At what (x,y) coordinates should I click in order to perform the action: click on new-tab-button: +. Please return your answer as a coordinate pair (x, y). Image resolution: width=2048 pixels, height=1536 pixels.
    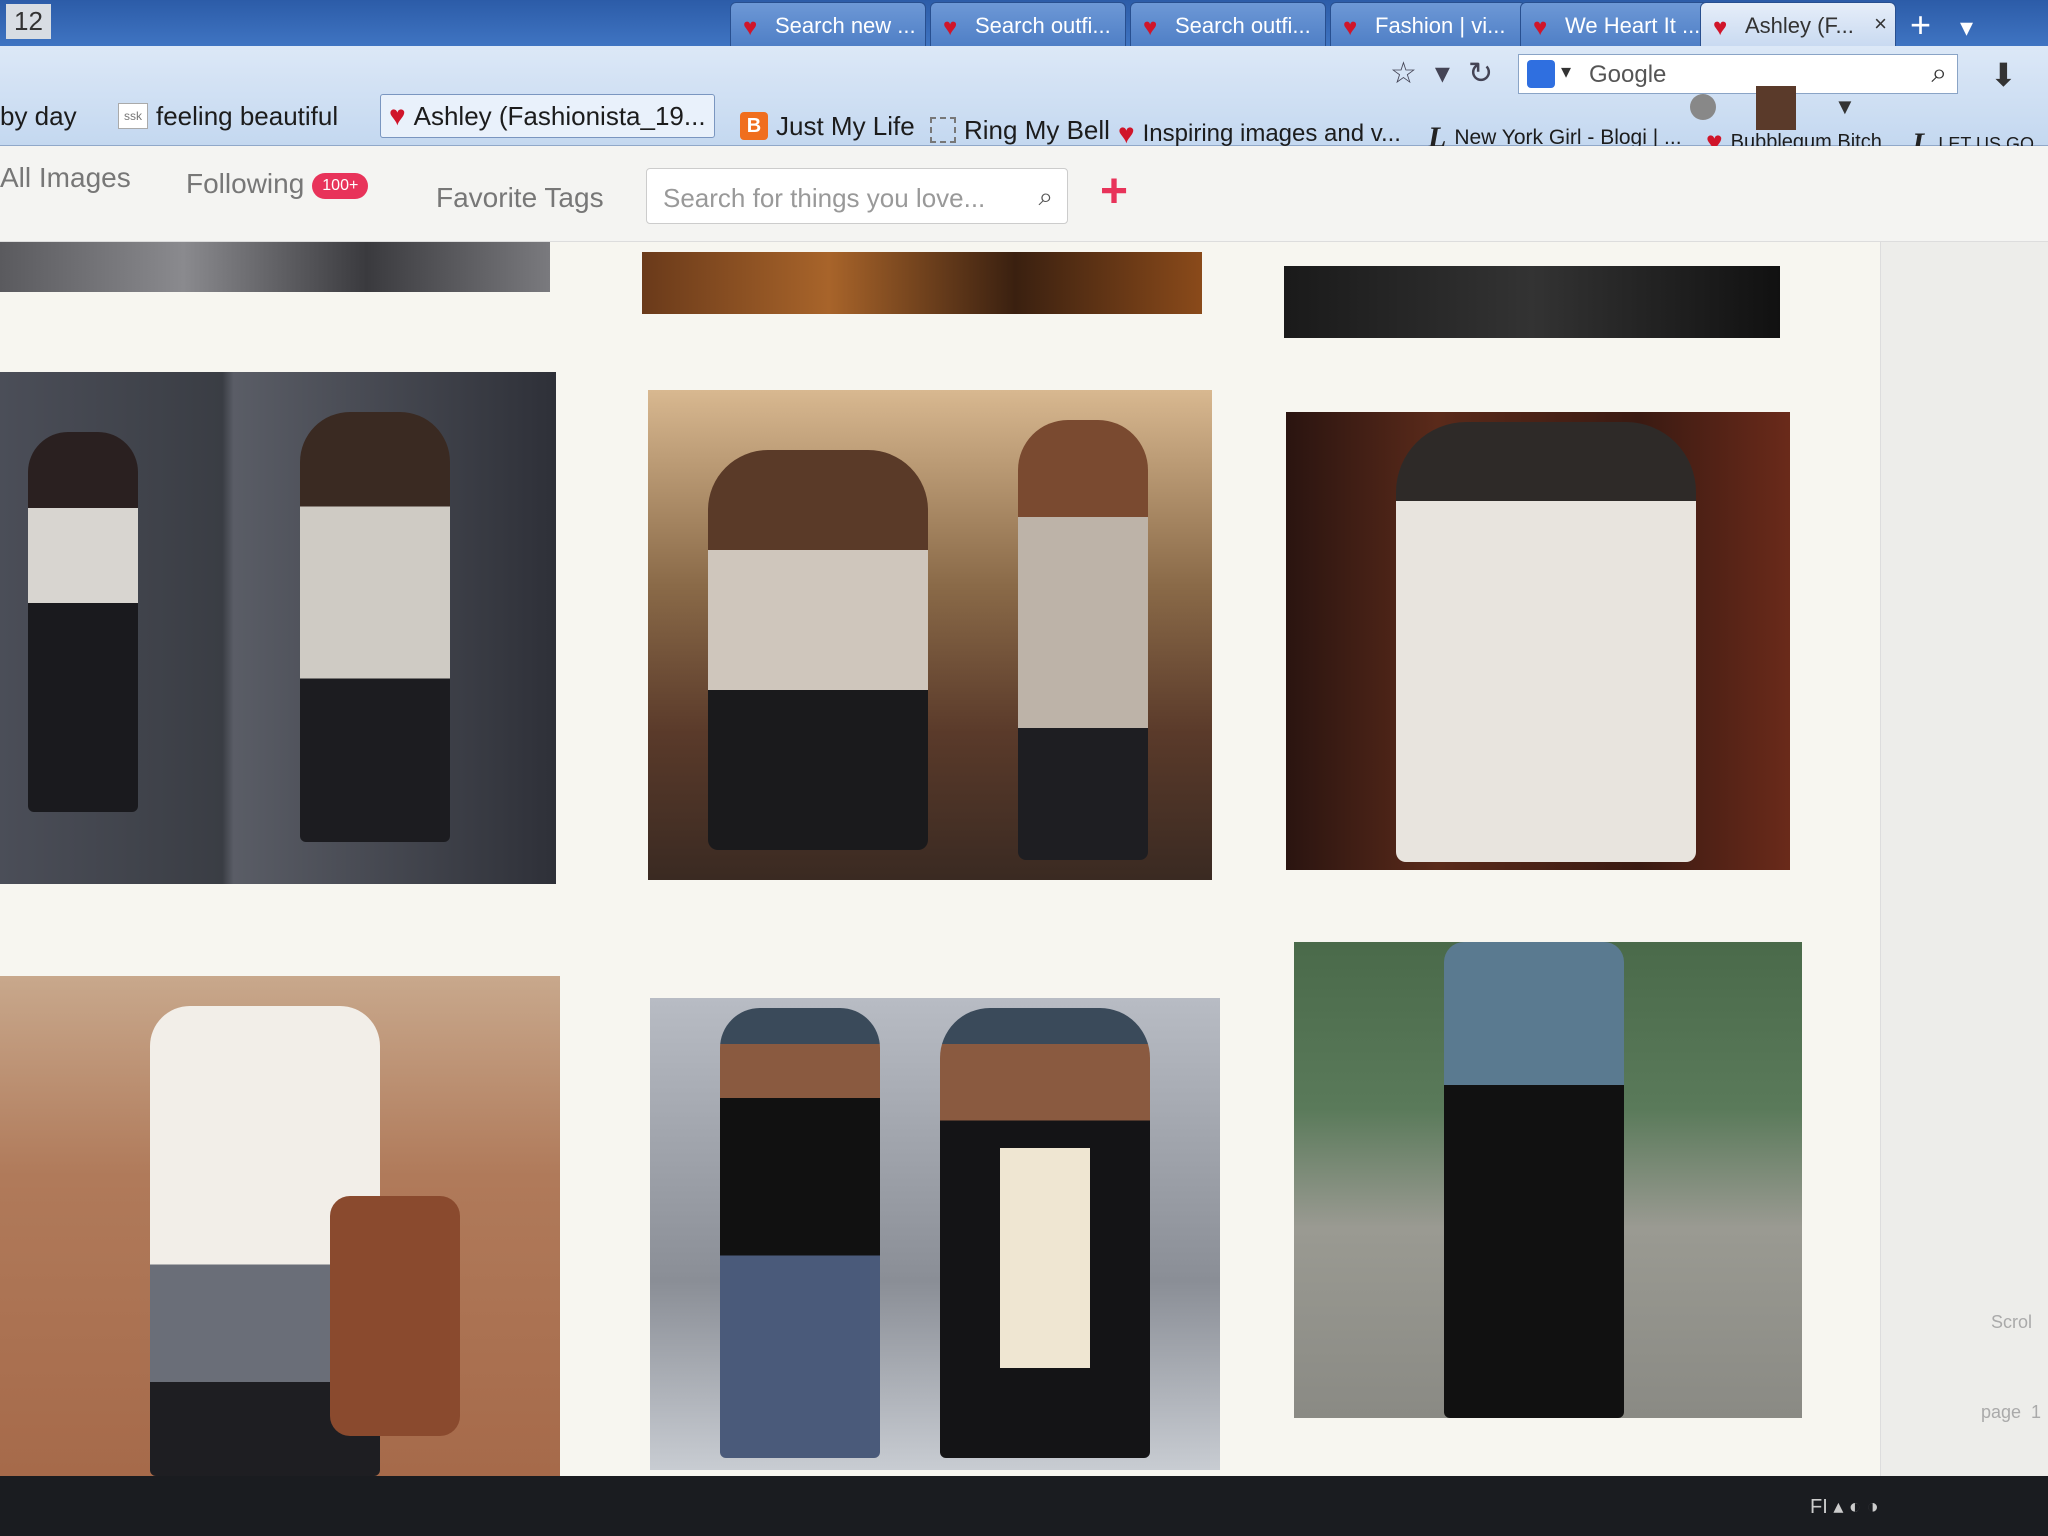
    Looking at the image, I should click on (1920, 25).